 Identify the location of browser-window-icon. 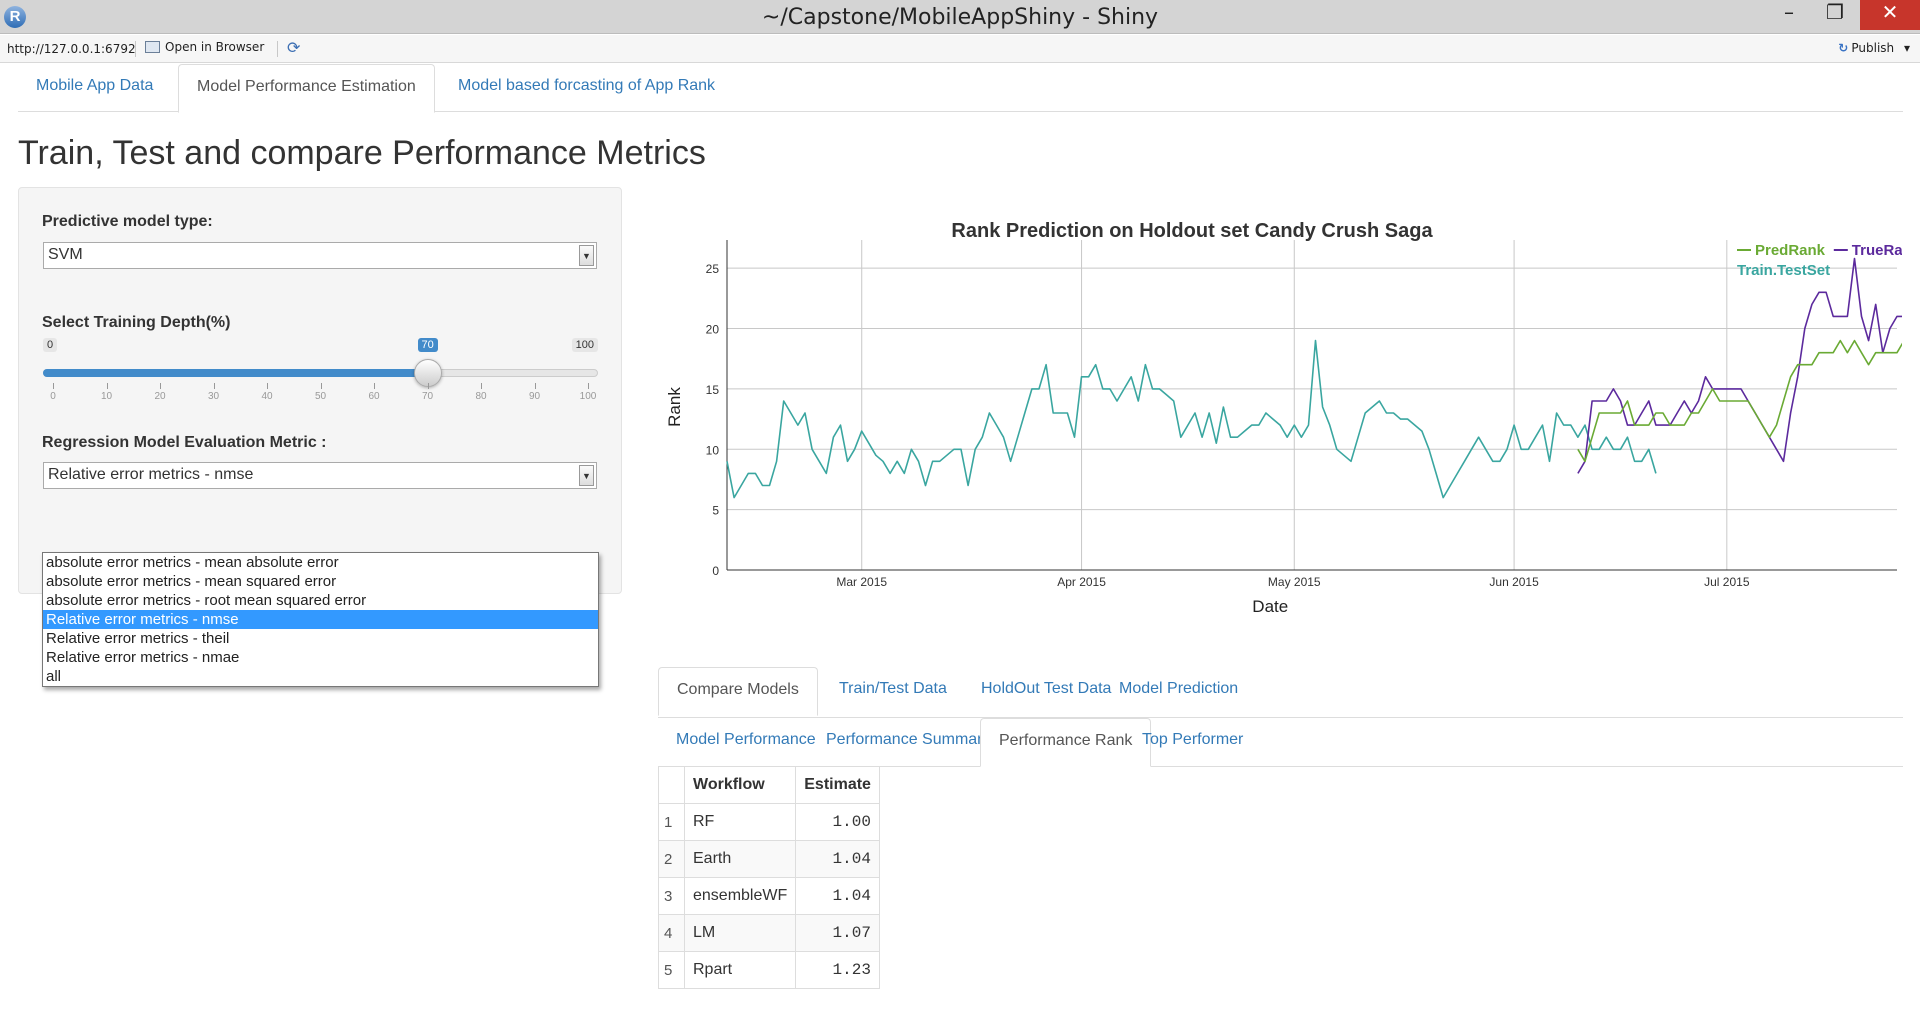
(152, 47).